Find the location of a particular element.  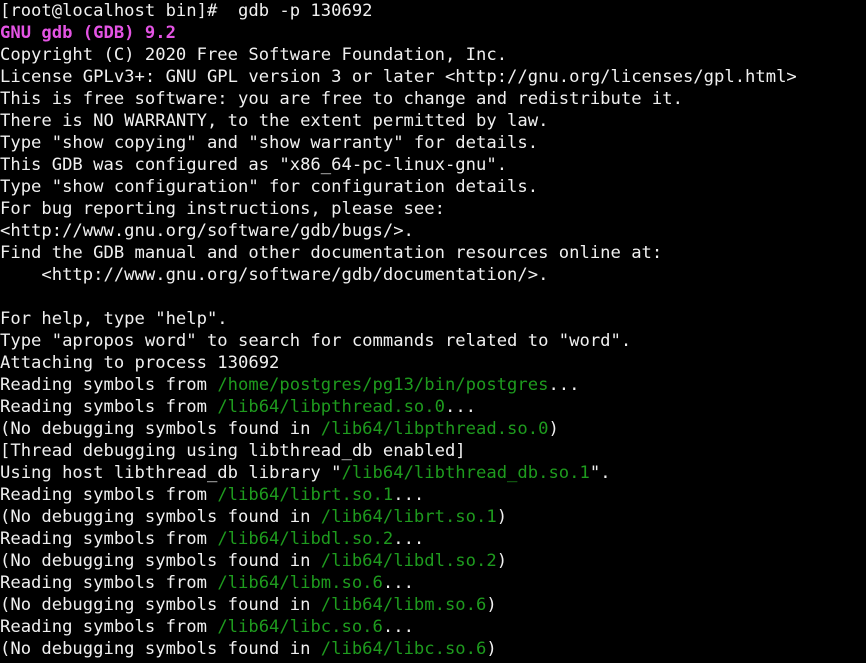

output-text: Using host libthread_db library " is located at coordinates (171, 473).